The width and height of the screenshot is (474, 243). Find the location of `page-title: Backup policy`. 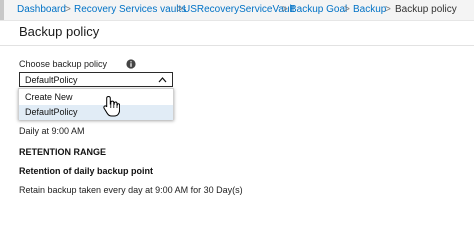

page-title: Backup policy is located at coordinates (59, 31).